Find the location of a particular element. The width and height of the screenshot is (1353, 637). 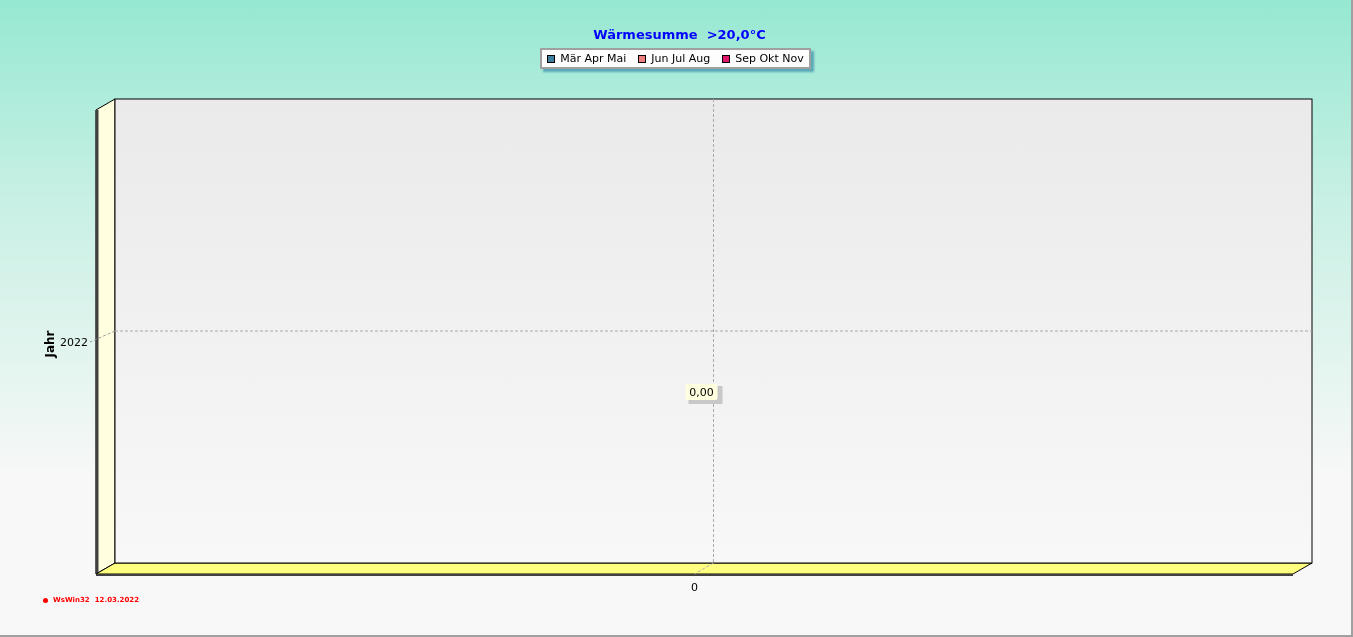

legend-label: Mär Apr Mai is located at coordinates (593, 58).